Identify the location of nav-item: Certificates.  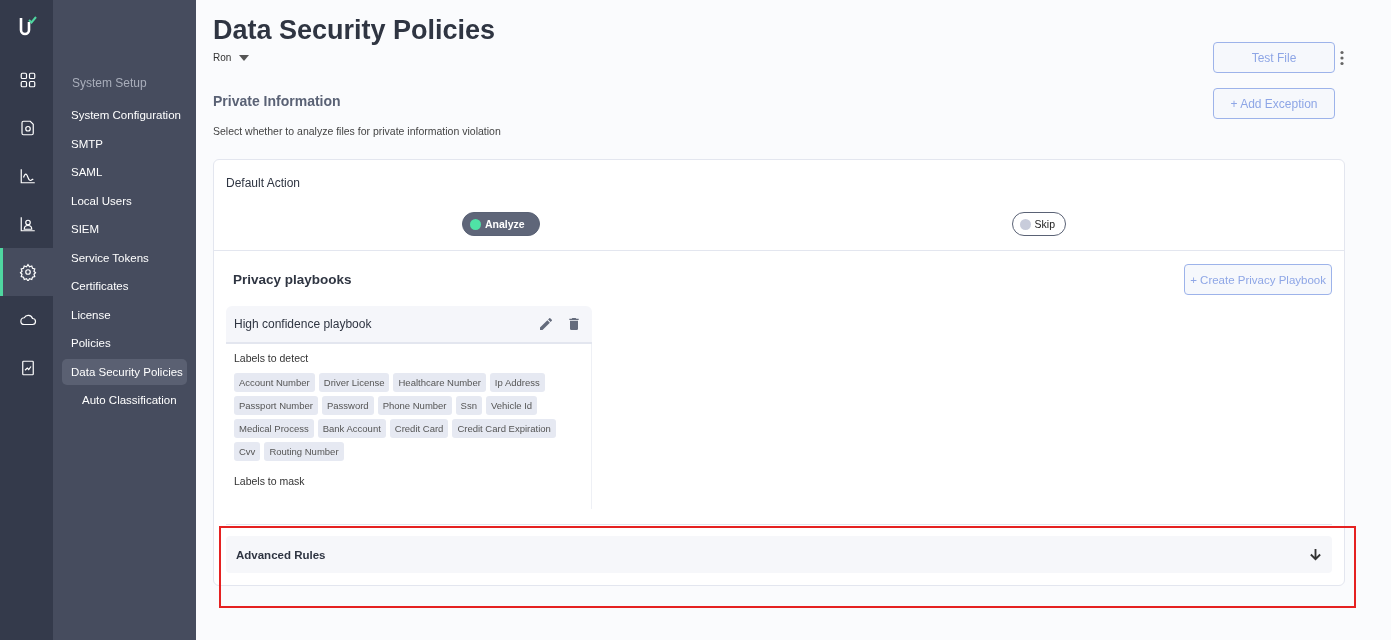
(124, 286).